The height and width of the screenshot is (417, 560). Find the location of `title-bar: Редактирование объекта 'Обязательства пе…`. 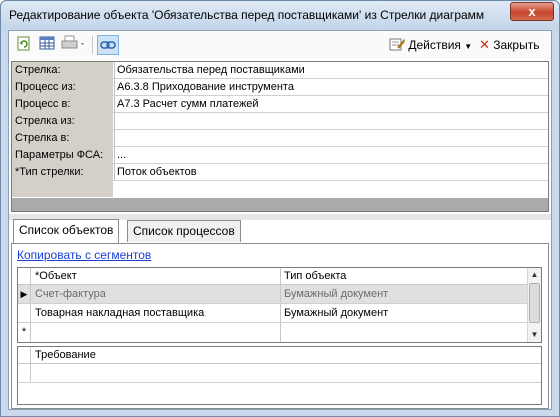

title-bar: Редактирование объекта 'Обязательства пе… is located at coordinates (280, 15).